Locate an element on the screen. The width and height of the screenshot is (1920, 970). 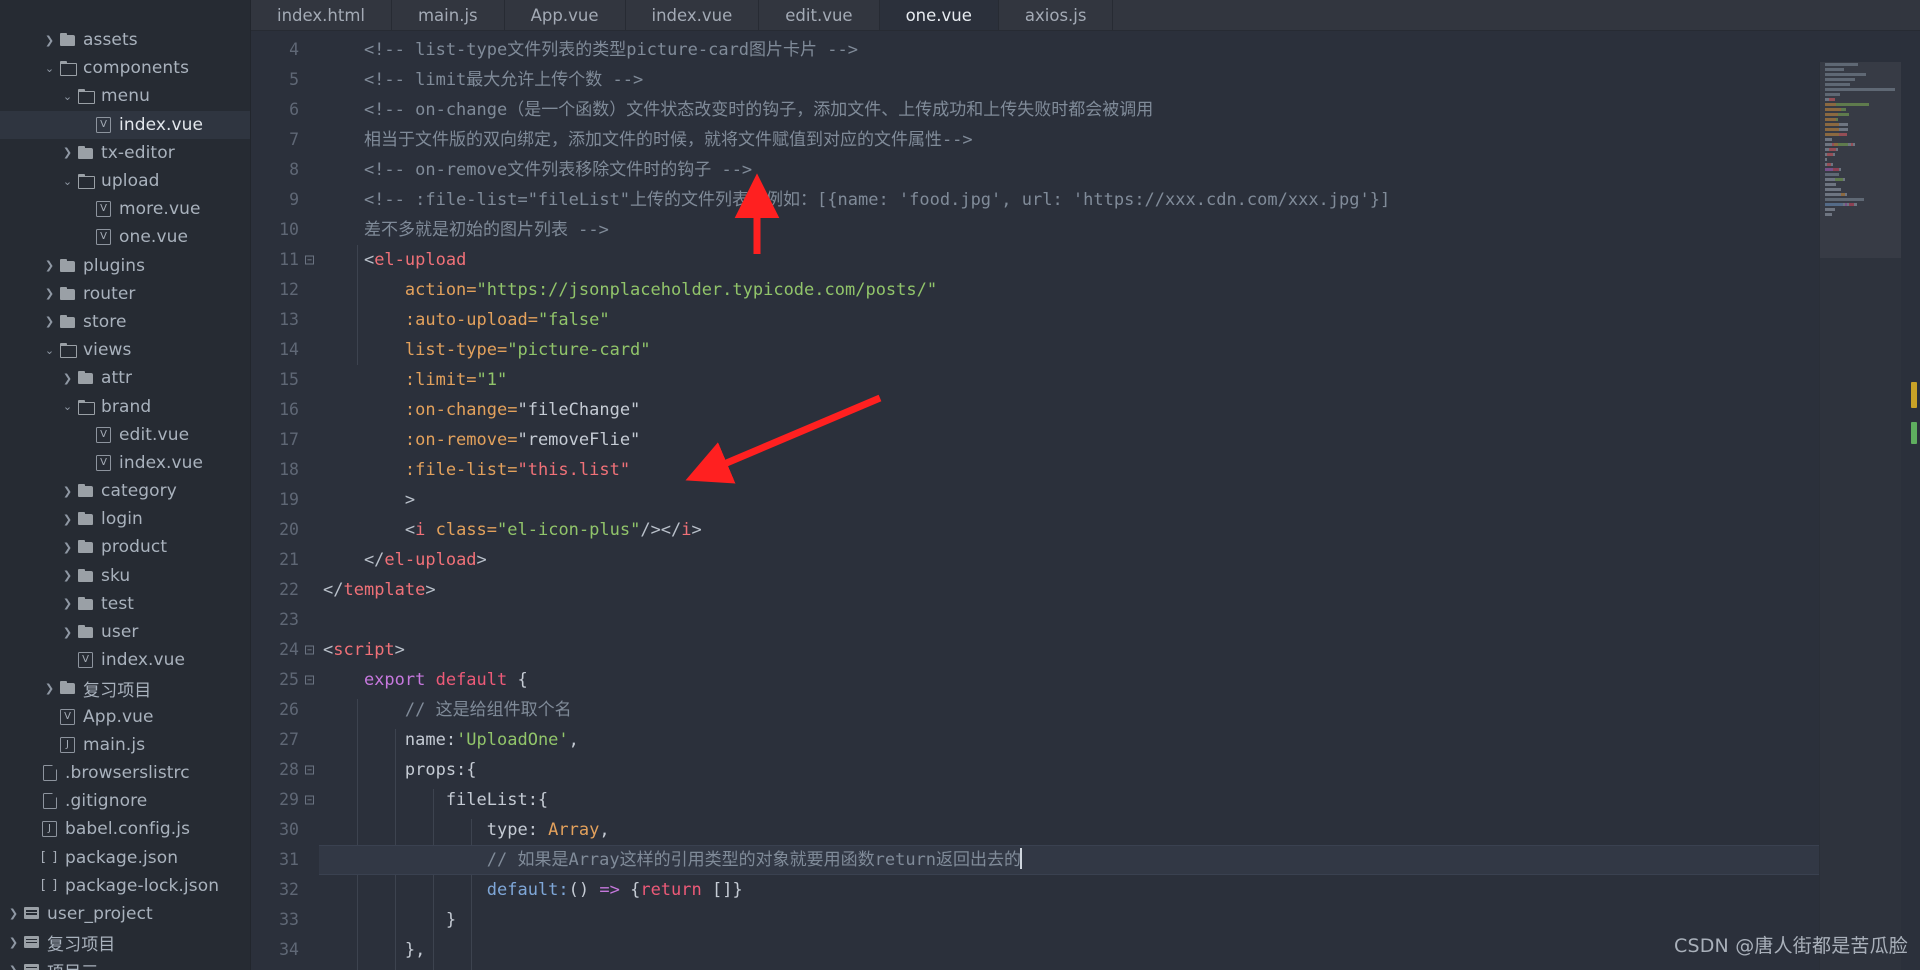
tree-item-one.vue: Vone.vue is located at coordinates (125, 237).